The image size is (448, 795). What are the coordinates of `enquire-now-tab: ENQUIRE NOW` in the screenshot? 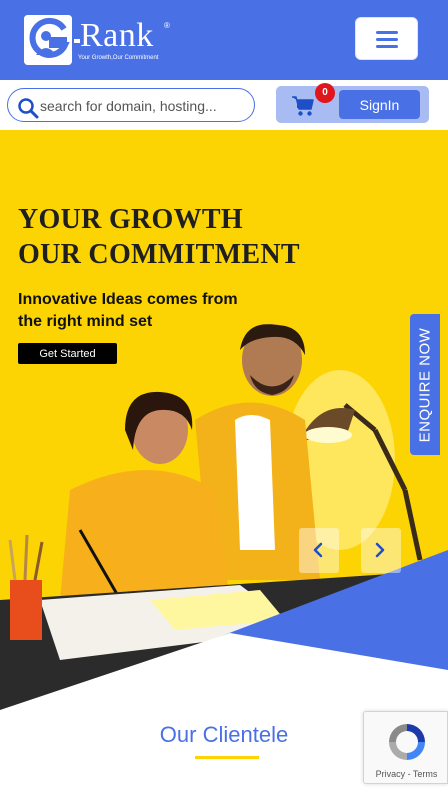 It's located at (425, 384).